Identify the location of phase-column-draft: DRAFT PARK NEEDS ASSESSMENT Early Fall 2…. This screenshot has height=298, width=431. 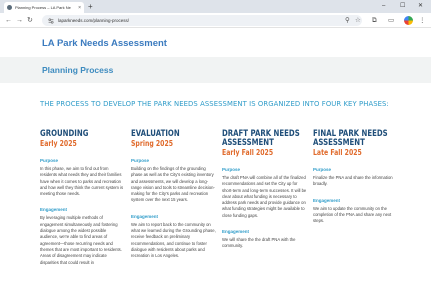
(264, 190).